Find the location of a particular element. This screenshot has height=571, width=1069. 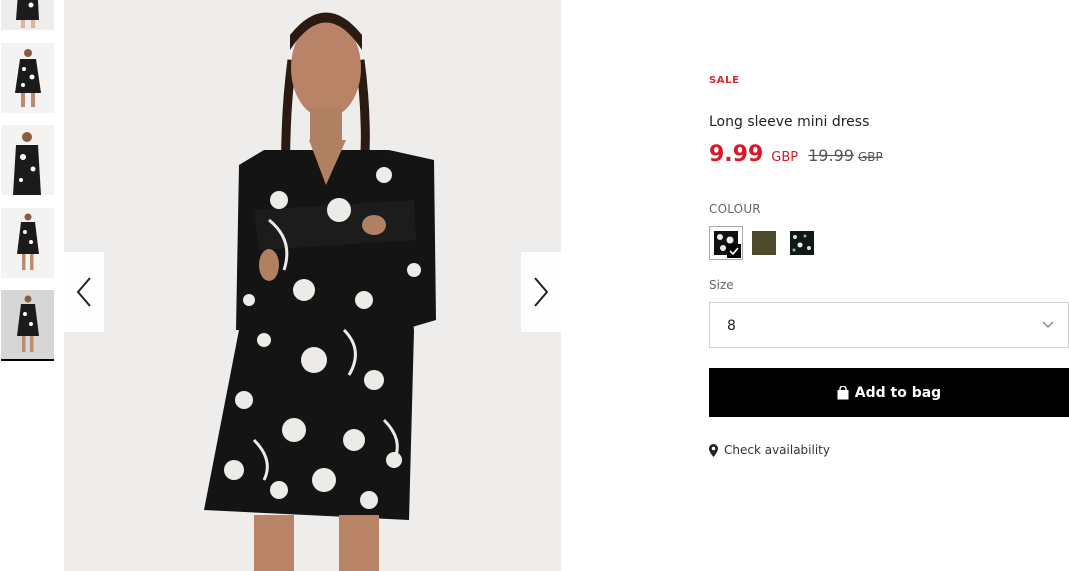

previous-image-button is located at coordinates (84, 292).